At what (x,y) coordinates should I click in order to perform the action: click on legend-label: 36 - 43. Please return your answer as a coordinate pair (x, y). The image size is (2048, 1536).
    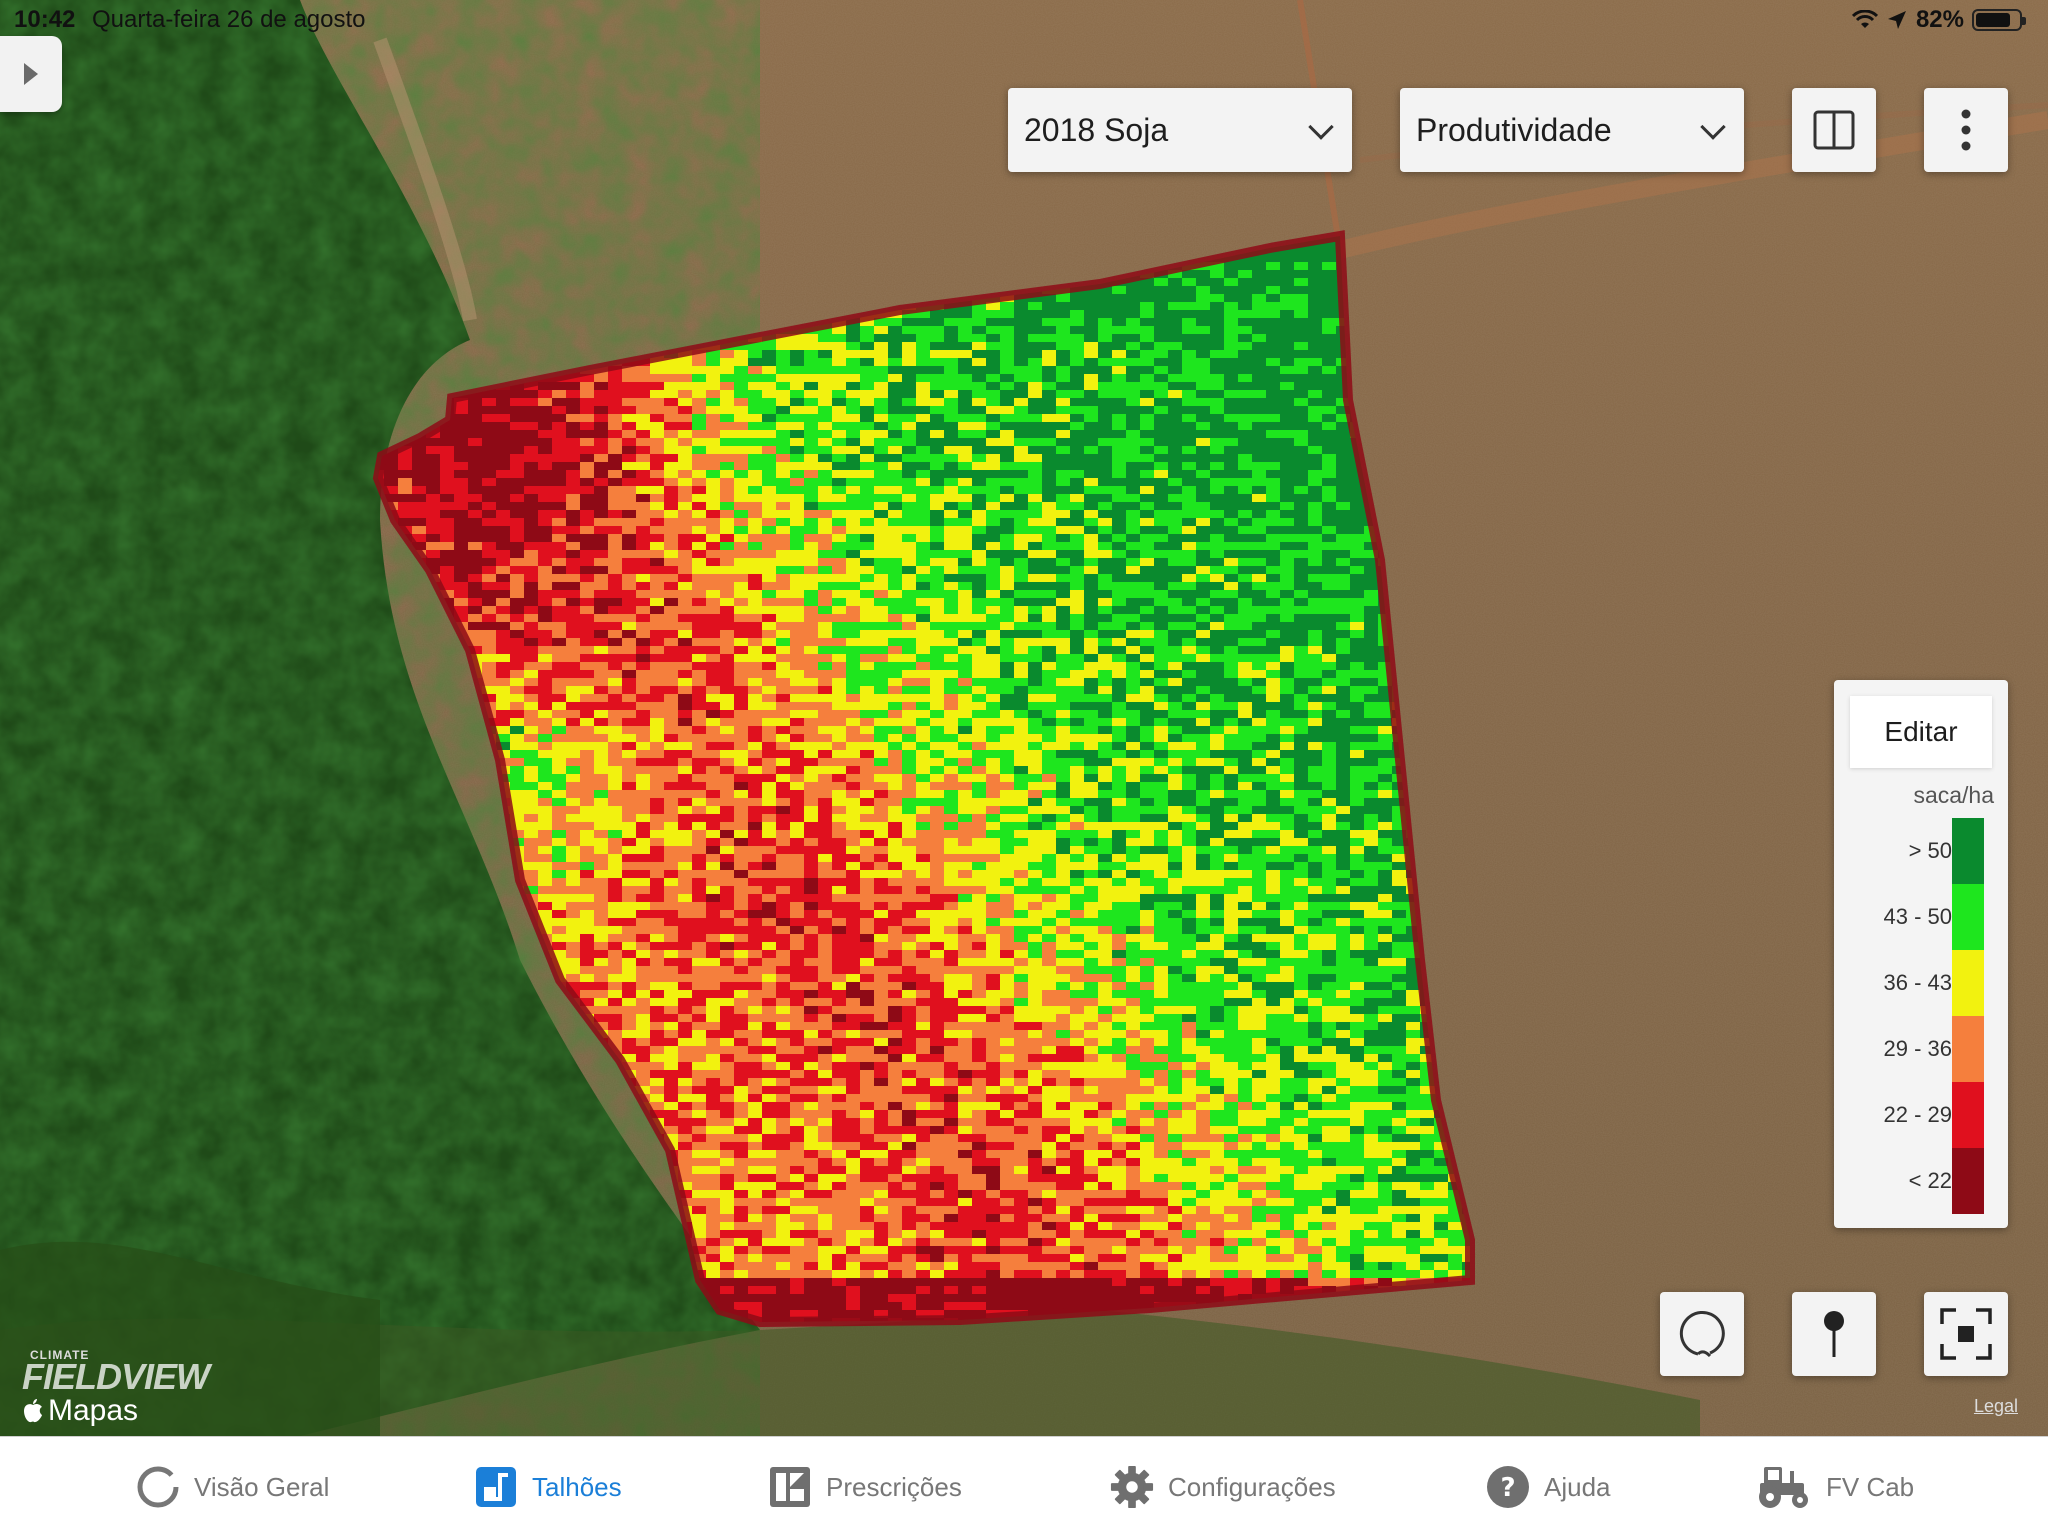
    Looking at the image, I should click on (1918, 982).